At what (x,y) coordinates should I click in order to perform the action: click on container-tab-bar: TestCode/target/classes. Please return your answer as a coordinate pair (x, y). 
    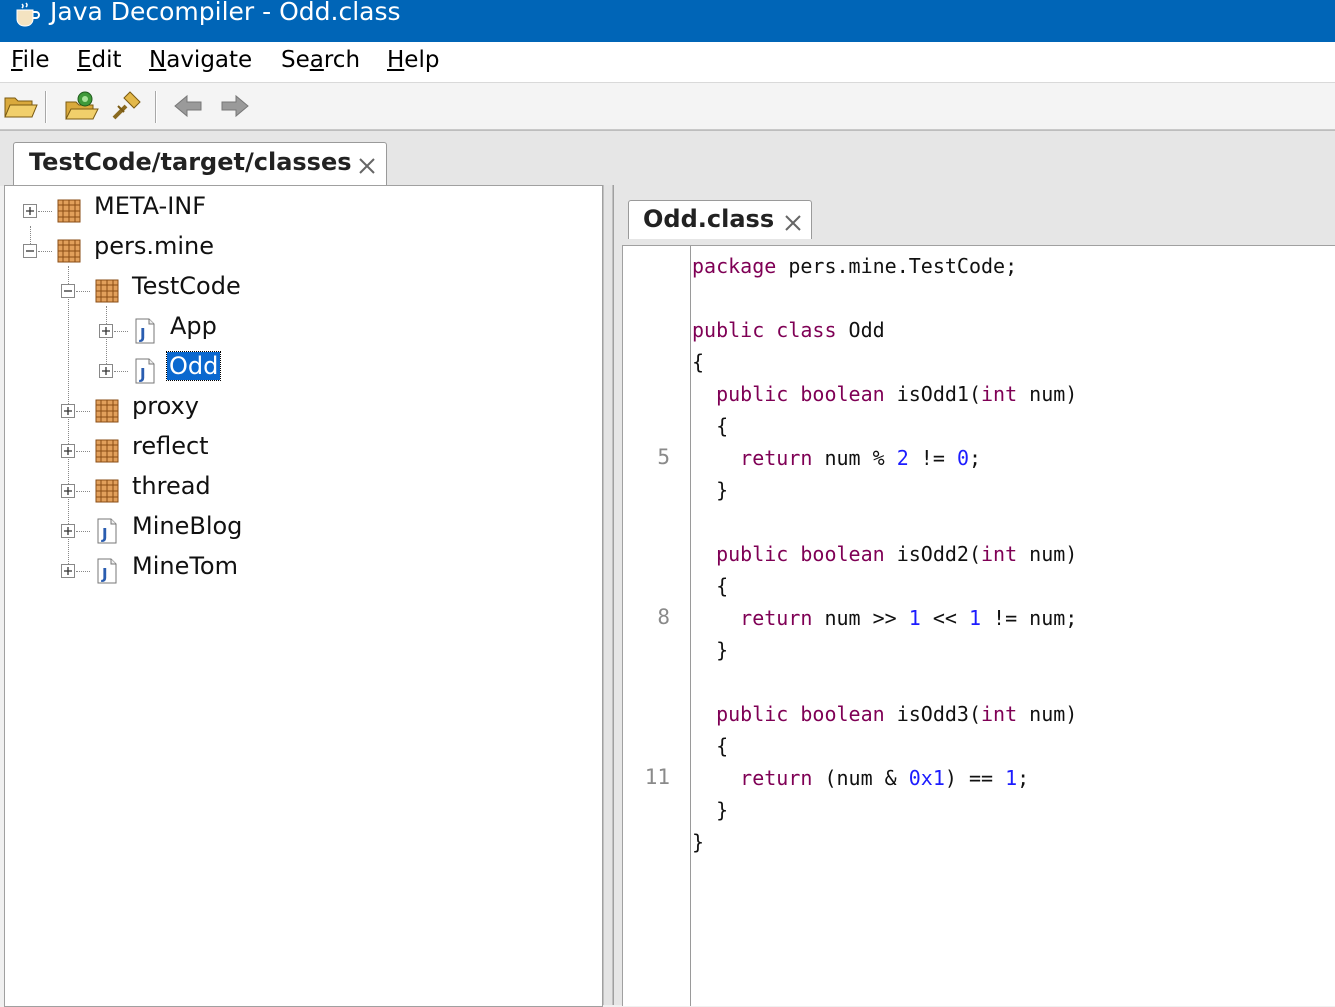
    Looking at the image, I should click on (667, 158).